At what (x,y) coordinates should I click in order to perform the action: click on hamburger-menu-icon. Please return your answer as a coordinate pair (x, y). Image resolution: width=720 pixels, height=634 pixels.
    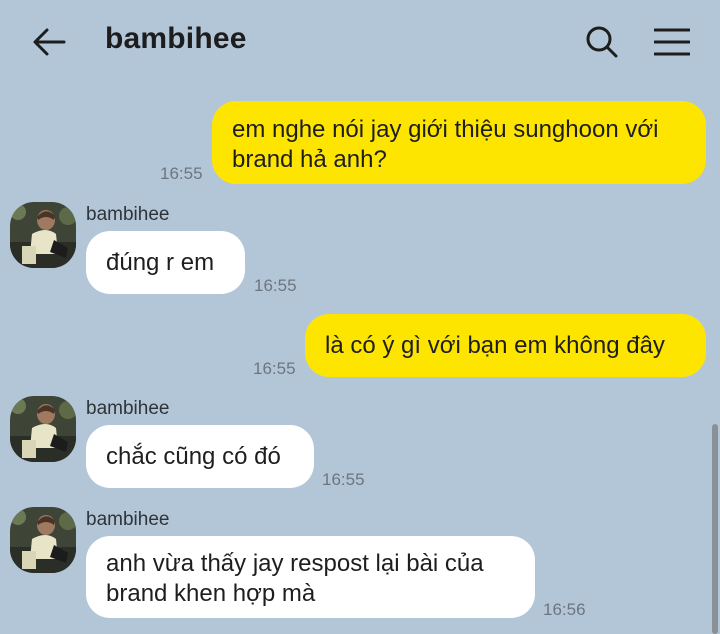
    Looking at the image, I should click on (672, 42).